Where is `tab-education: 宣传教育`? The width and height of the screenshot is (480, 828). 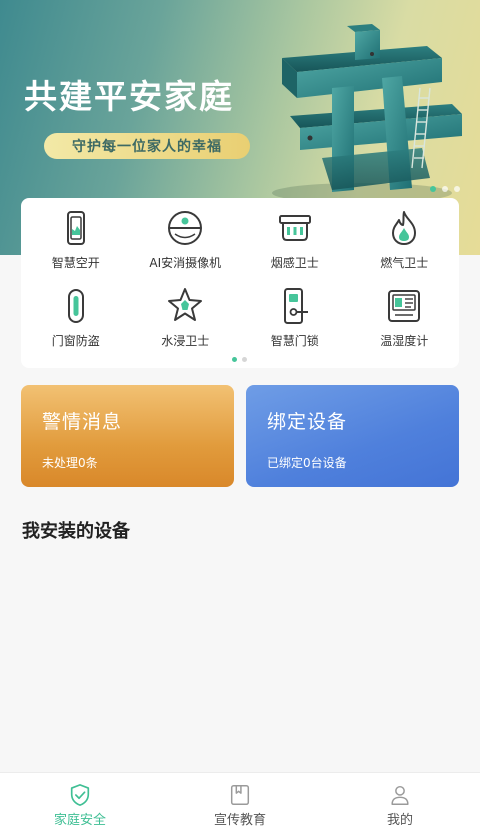 tab-education: 宣传教育 is located at coordinates (240, 800).